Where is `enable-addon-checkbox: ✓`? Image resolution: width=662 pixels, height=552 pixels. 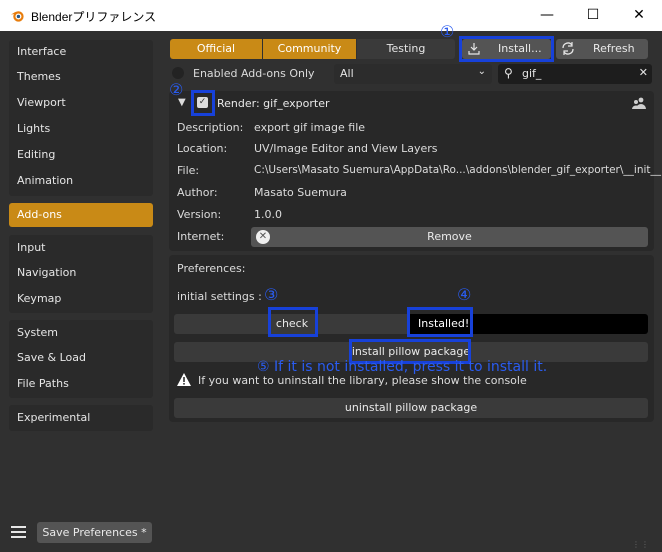
enable-addon-checkbox: ✓ is located at coordinates (202, 102).